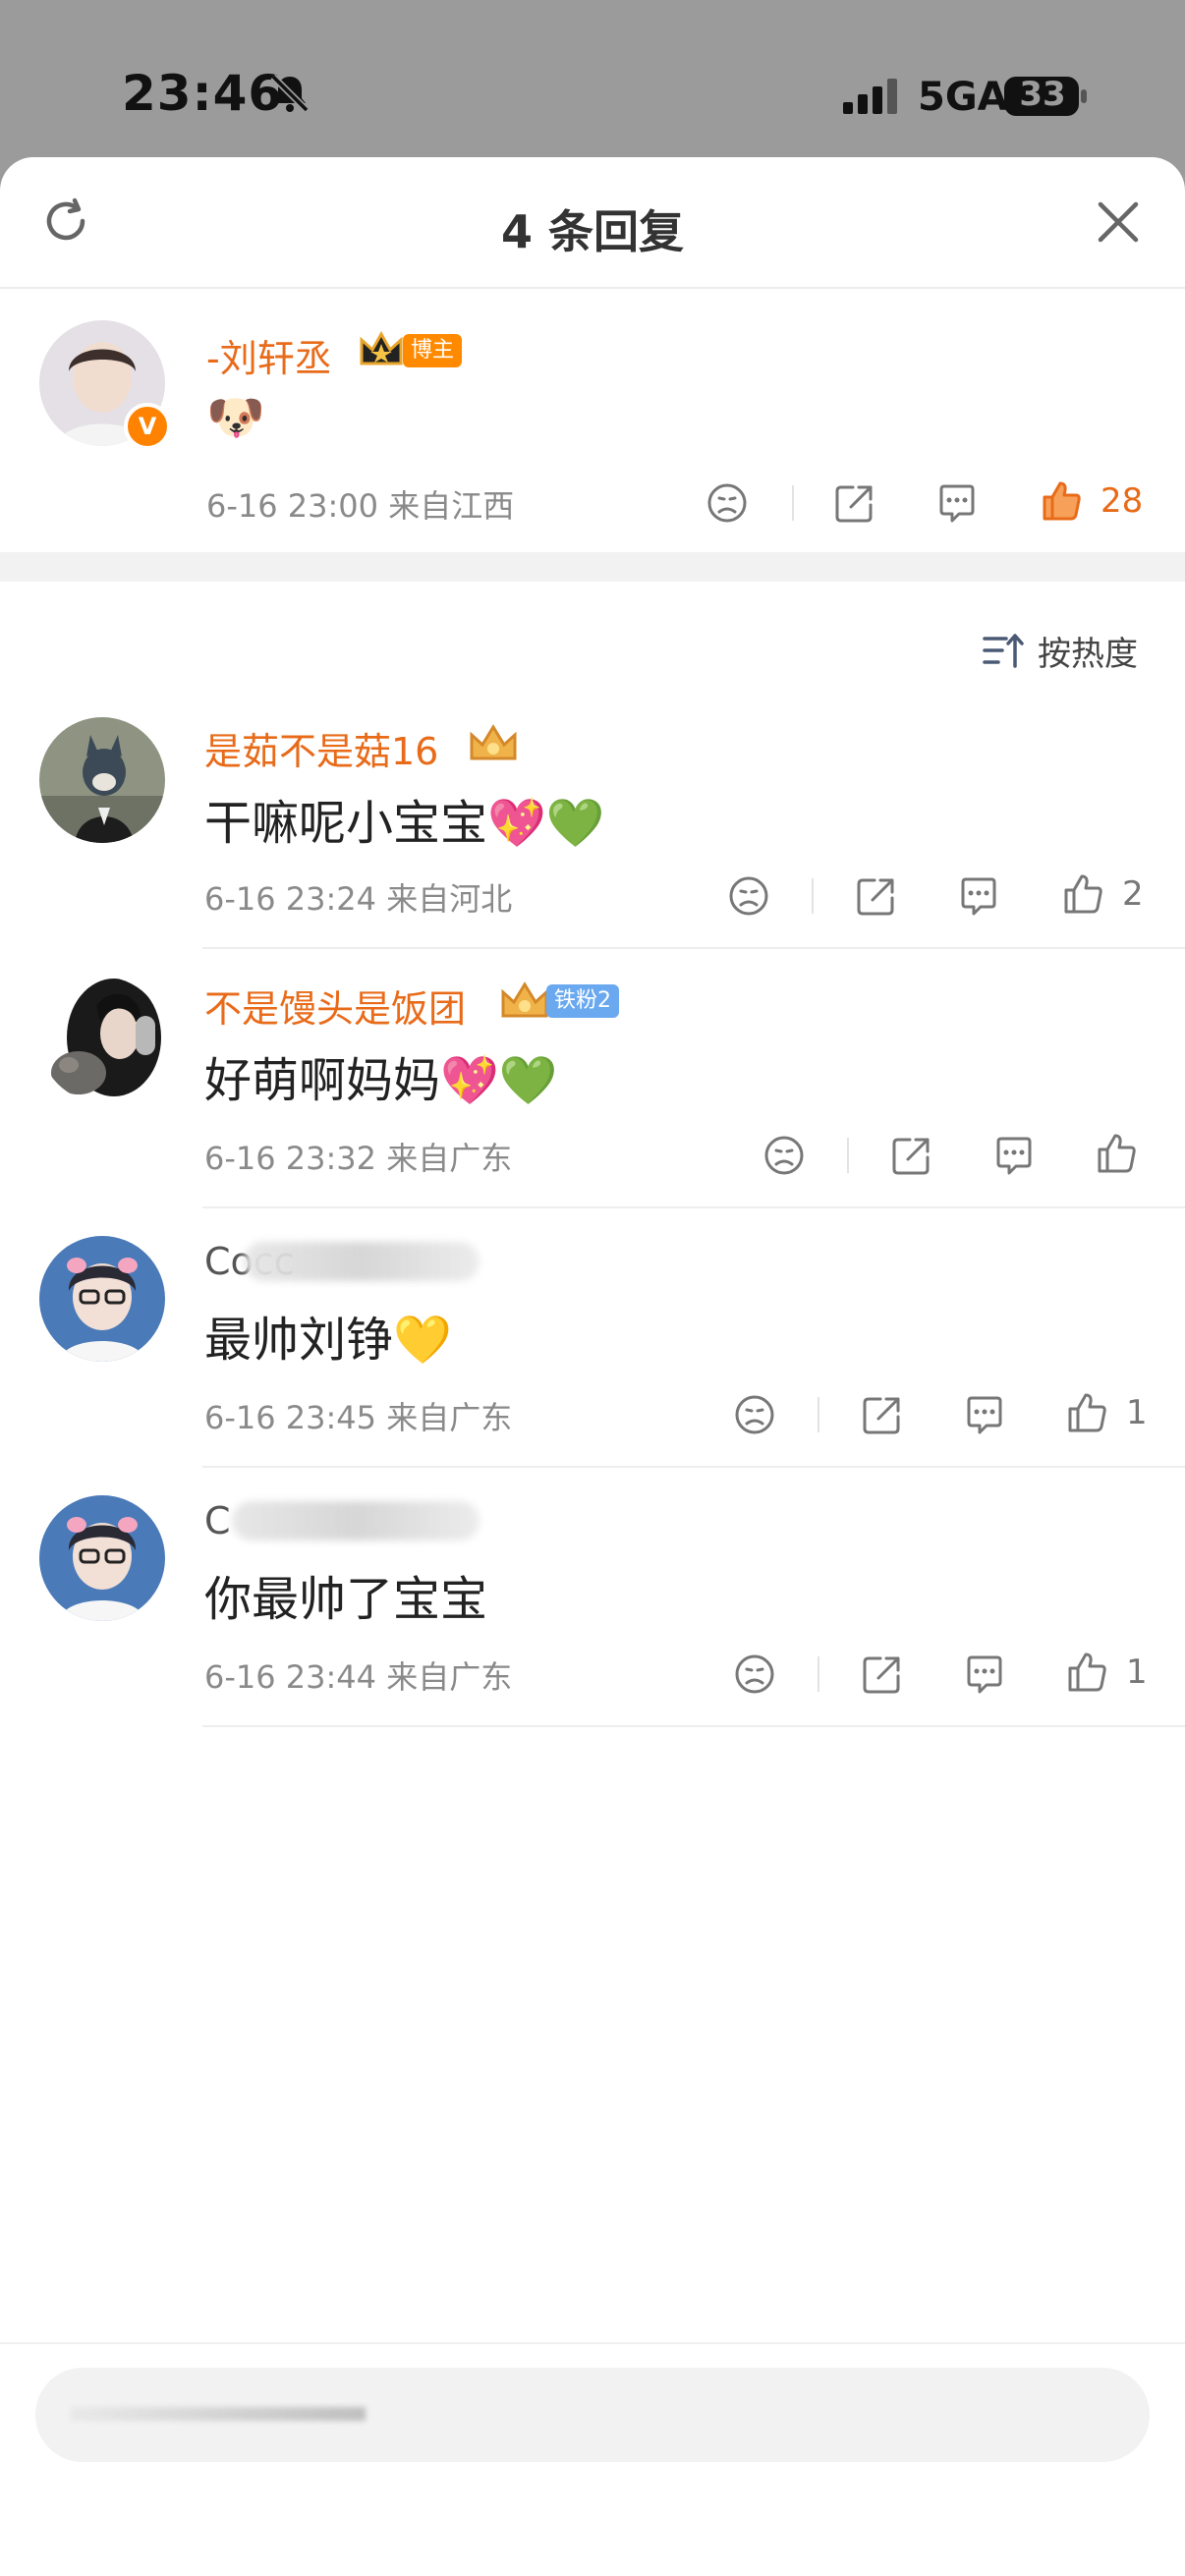  Describe the element at coordinates (1042, 94) in the screenshot. I see `battery-level: 33` at that location.